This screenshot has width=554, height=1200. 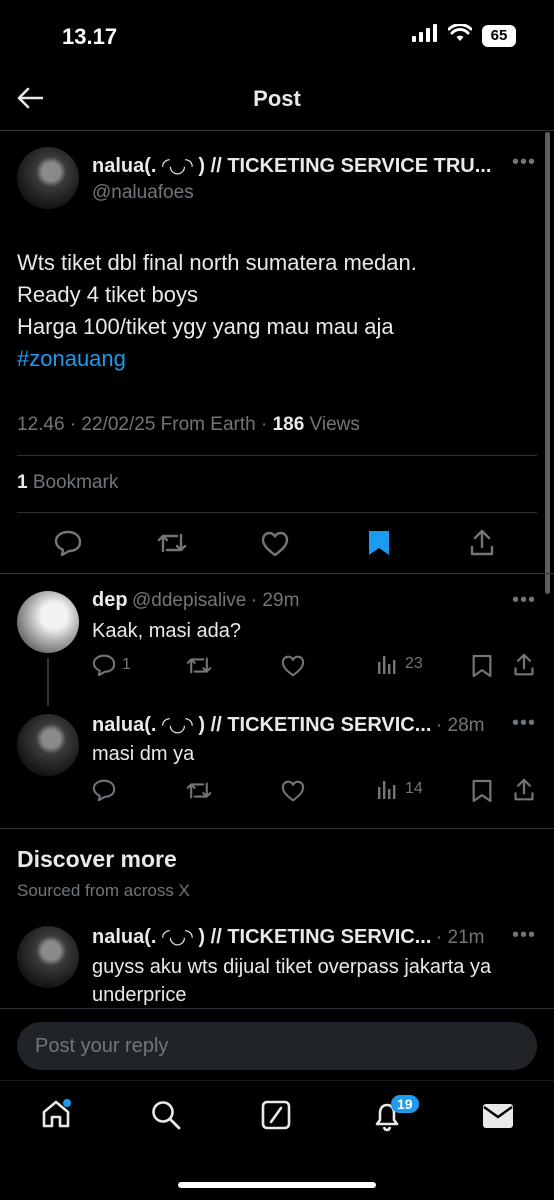 I want to click on search-icon, so click(x=166, y=1115).